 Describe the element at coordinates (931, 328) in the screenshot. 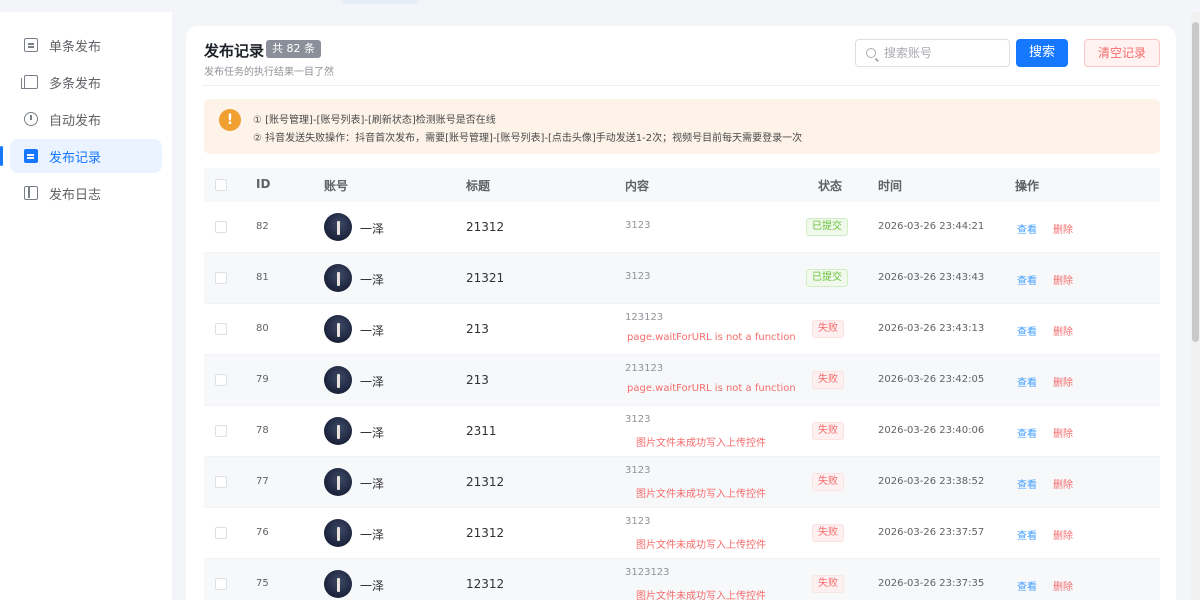

I see `row-time: 2026-03-26 23:43:13` at that location.